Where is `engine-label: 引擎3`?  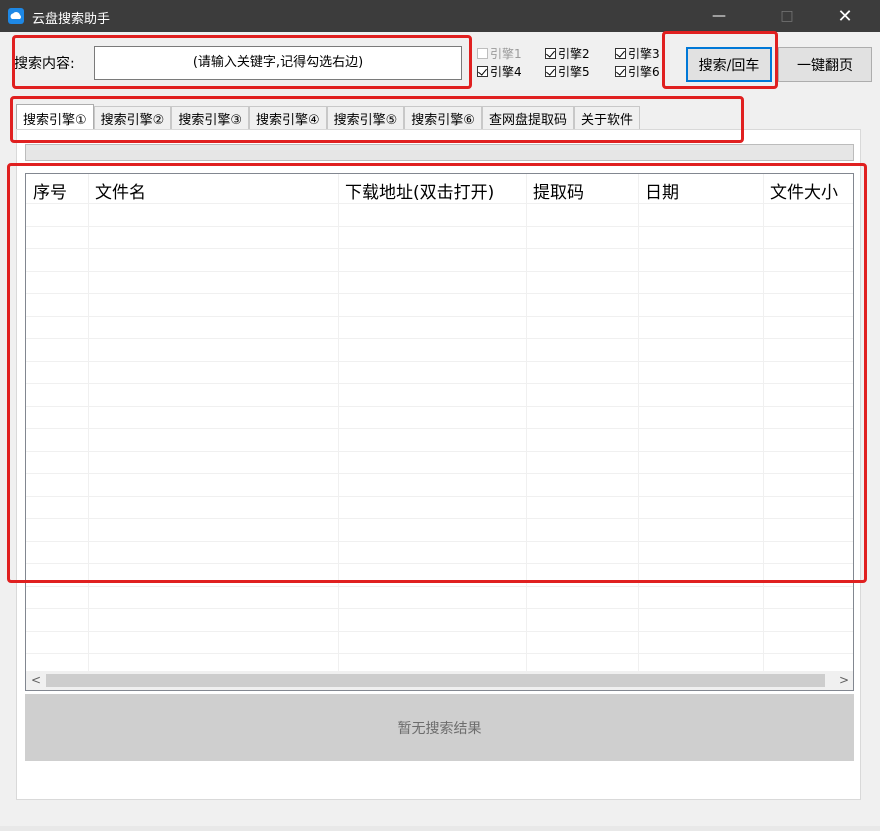
engine-label: 引擎3 is located at coordinates (644, 53).